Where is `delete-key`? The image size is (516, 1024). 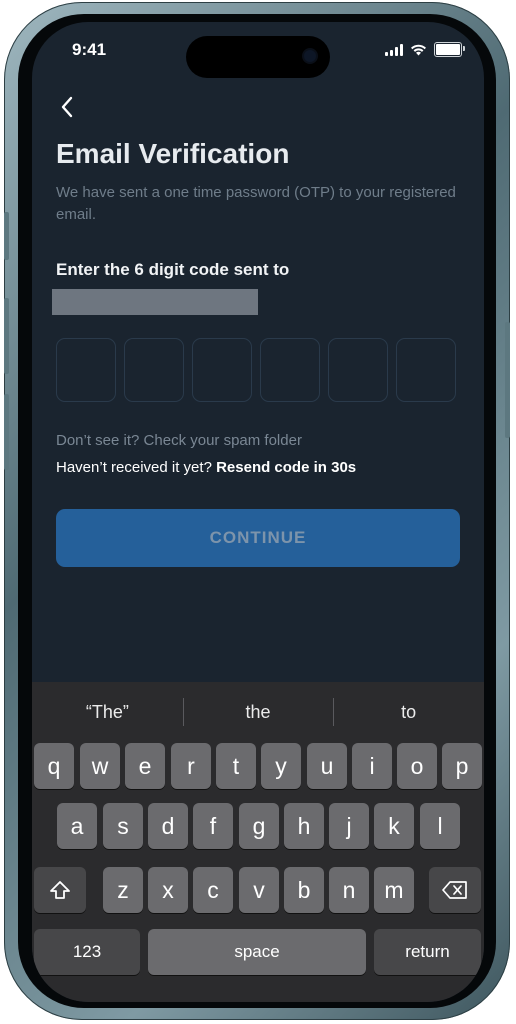
delete-key is located at coordinates (455, 890).